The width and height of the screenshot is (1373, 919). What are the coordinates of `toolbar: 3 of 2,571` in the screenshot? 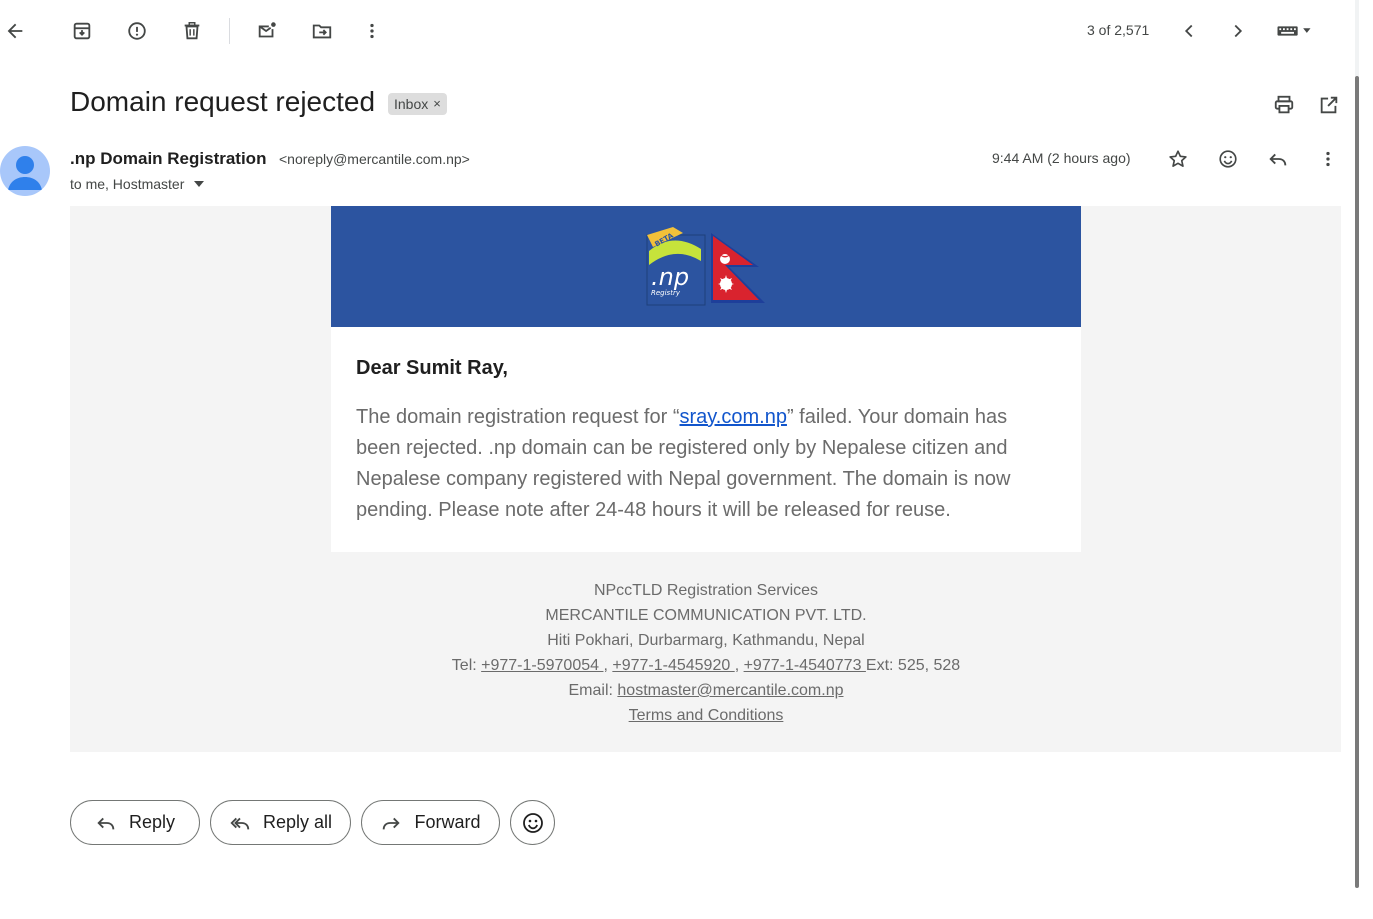 It's located at (686, 31).